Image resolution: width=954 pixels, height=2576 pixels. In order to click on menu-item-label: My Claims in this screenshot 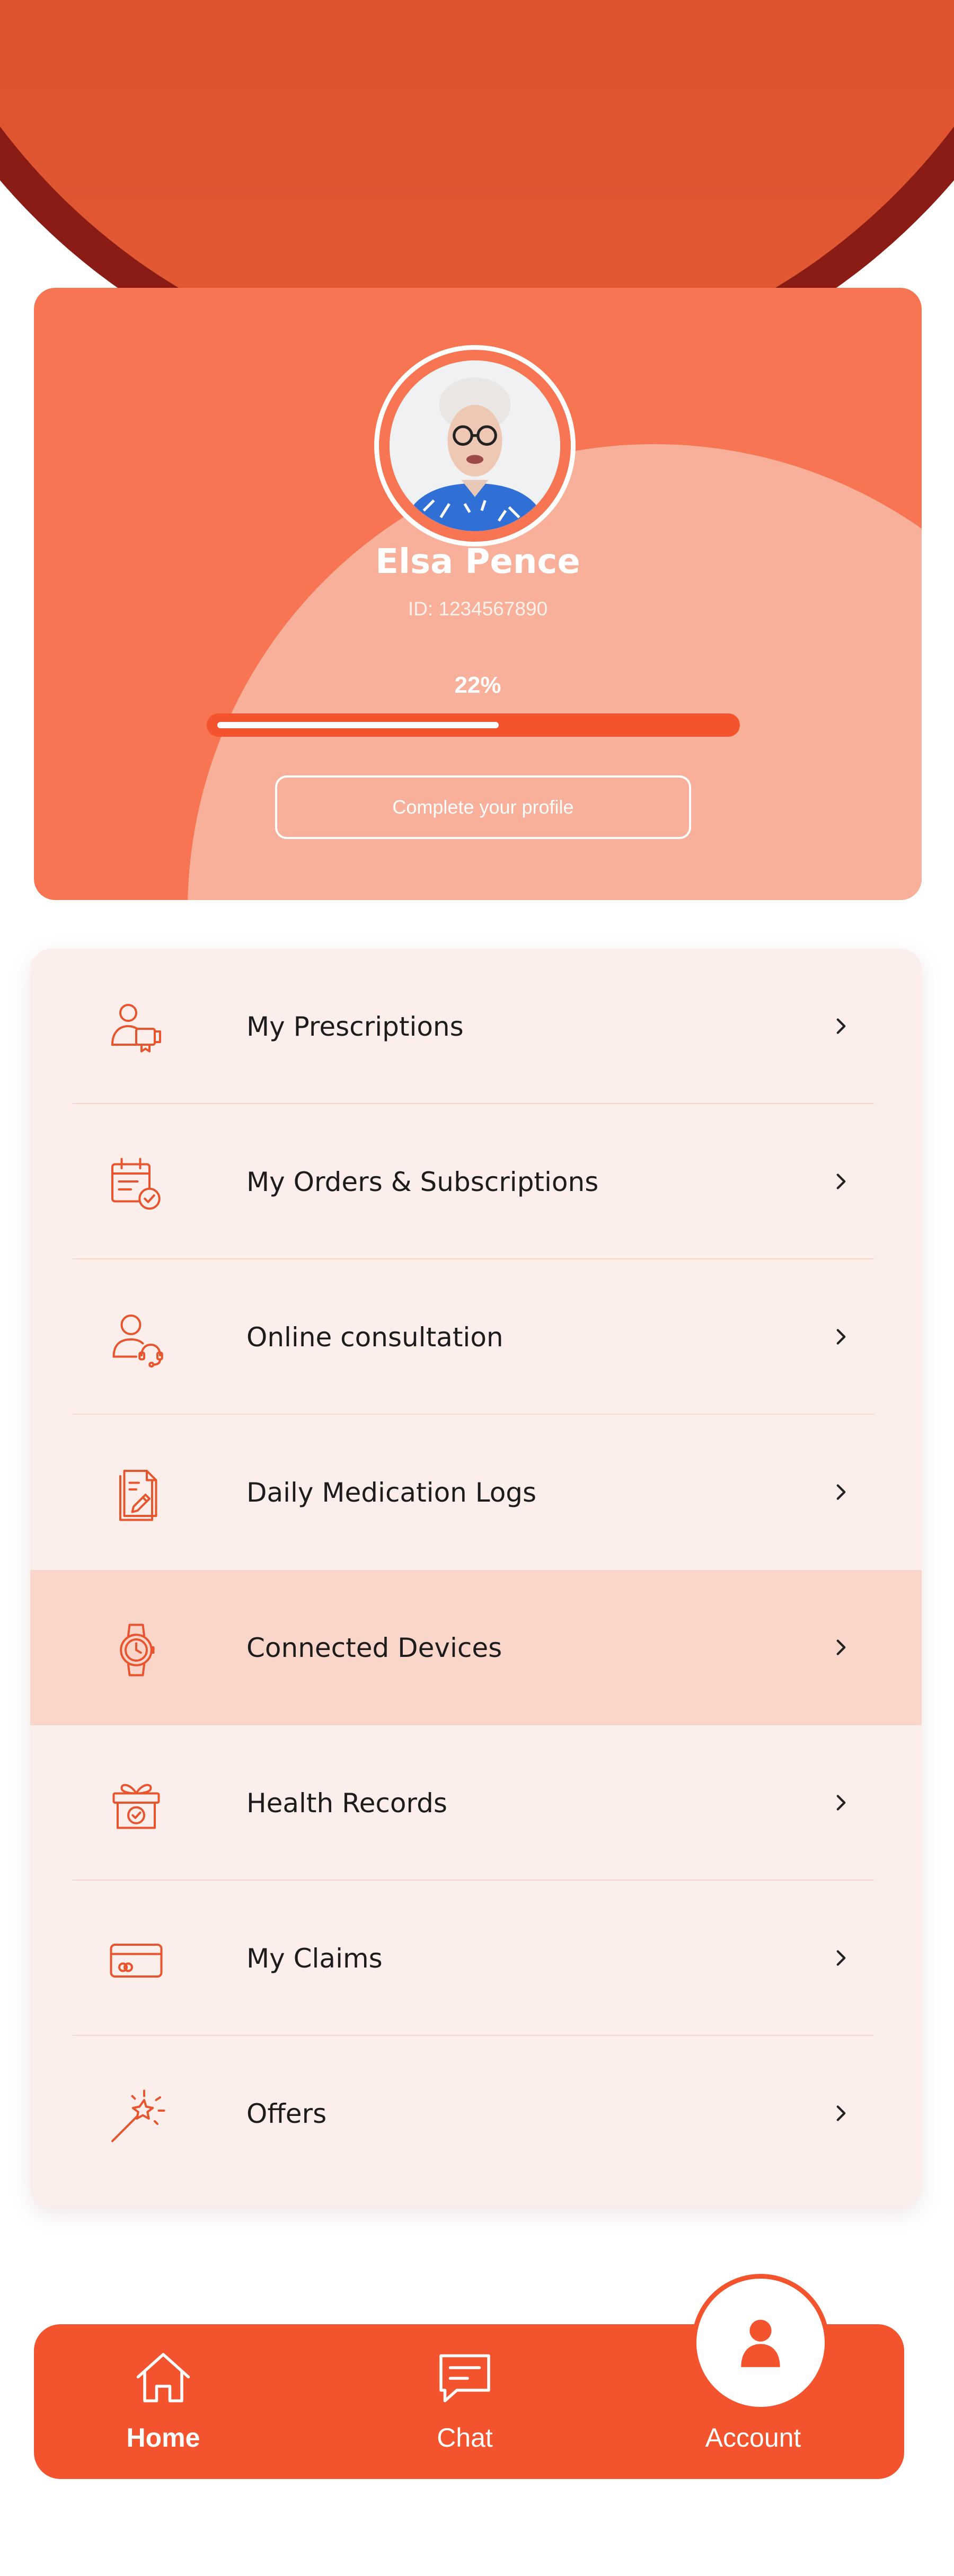, I will do `click(314, 1958)`.